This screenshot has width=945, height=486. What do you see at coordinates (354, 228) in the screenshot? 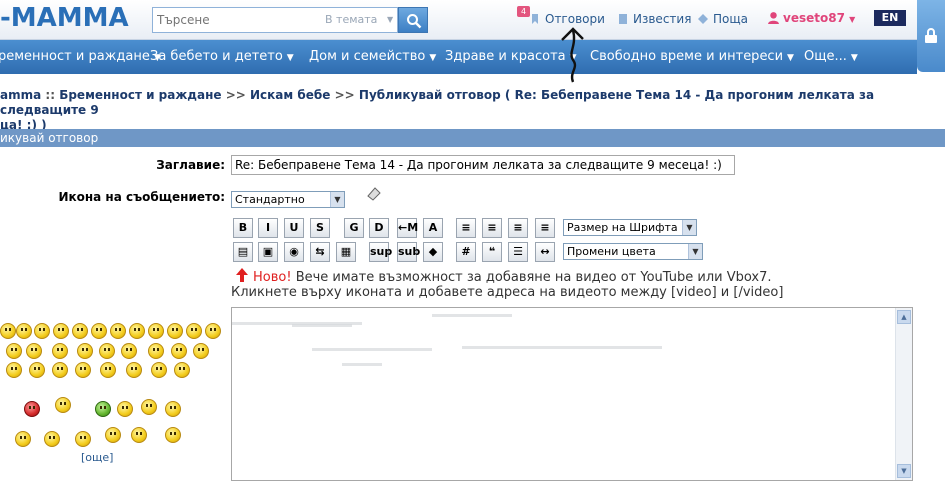
I see `format-button-4: G` at bounding box center [354, 228].